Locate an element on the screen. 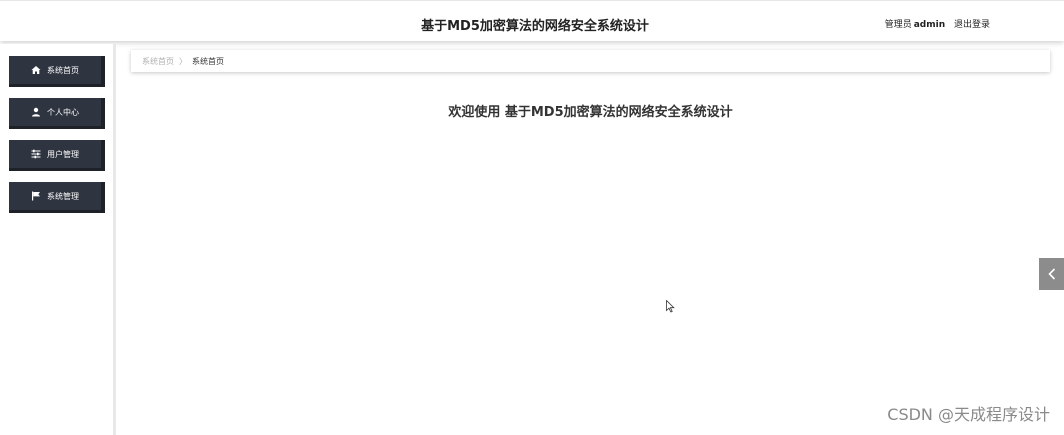  sidebar-item-home: 系统首页 is located at coordinates (57, 71).